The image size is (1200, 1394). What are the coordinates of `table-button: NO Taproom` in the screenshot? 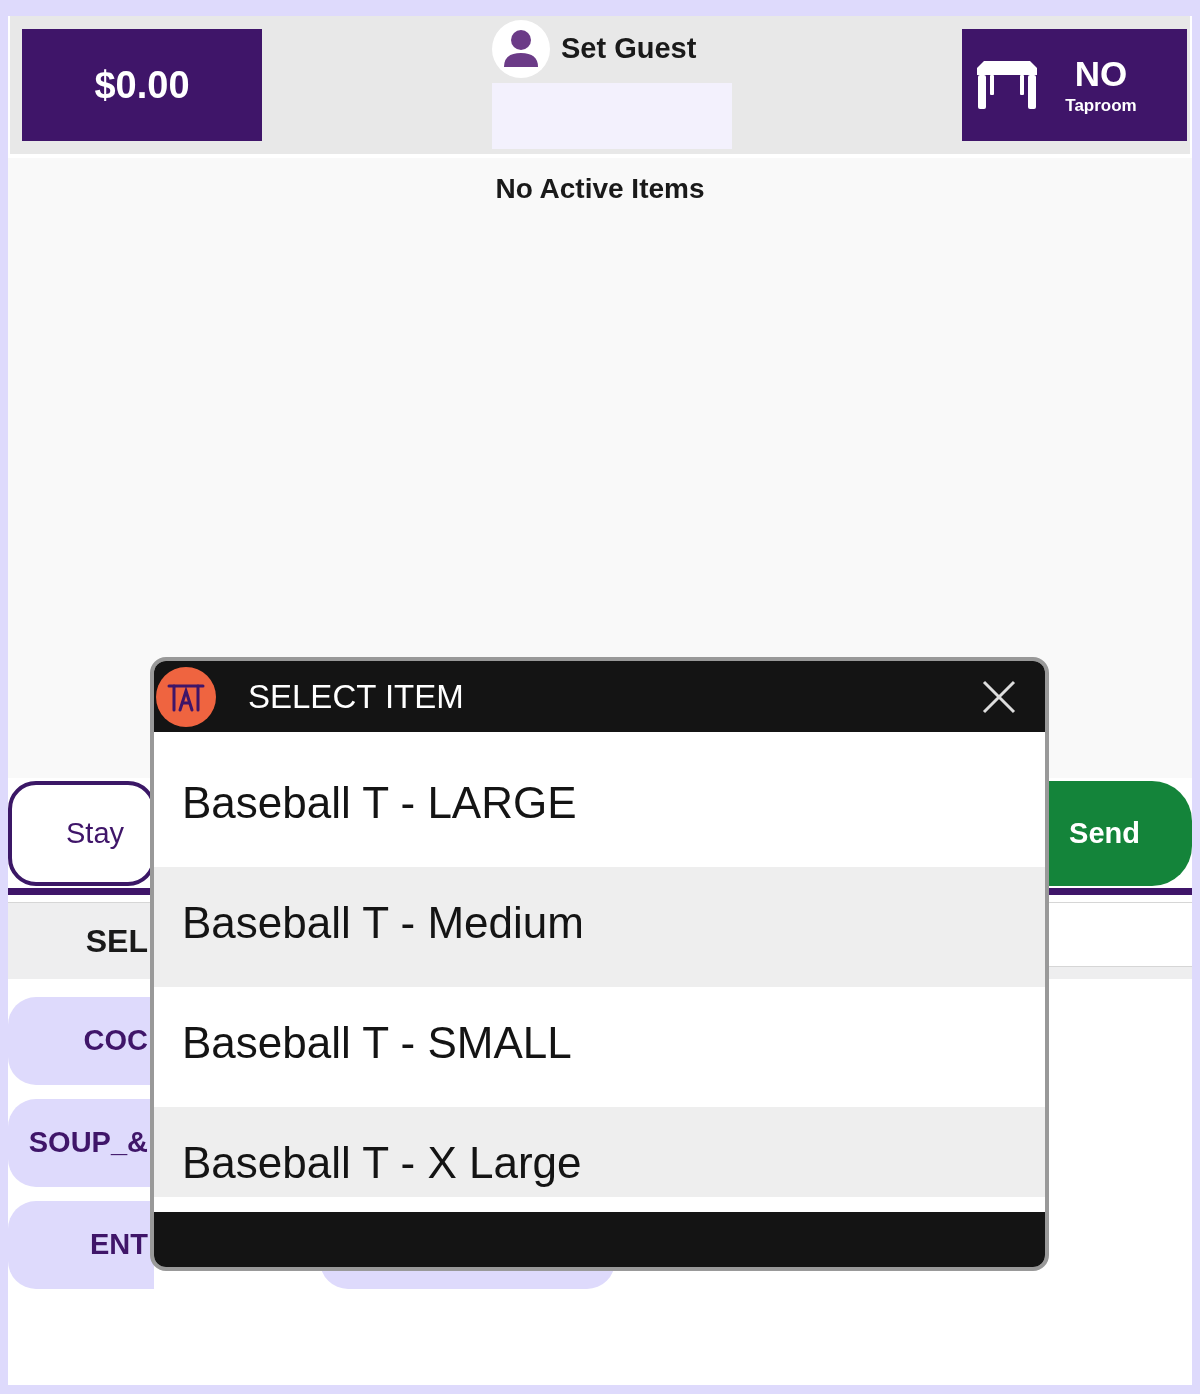 It's located at (1074, 85).